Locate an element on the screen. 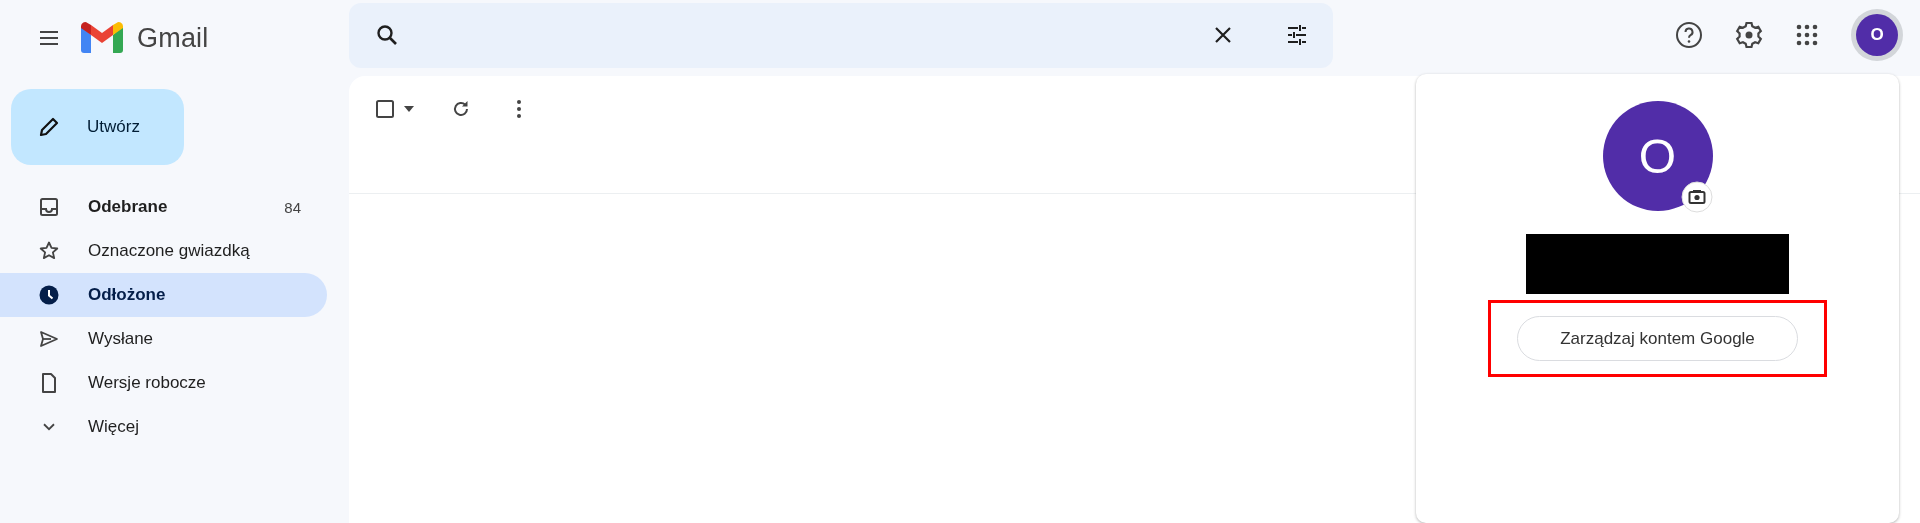 Image resolution: width=1920 pixels, height=523 pixels. settings-icon is located at coordinates (1749, 35).